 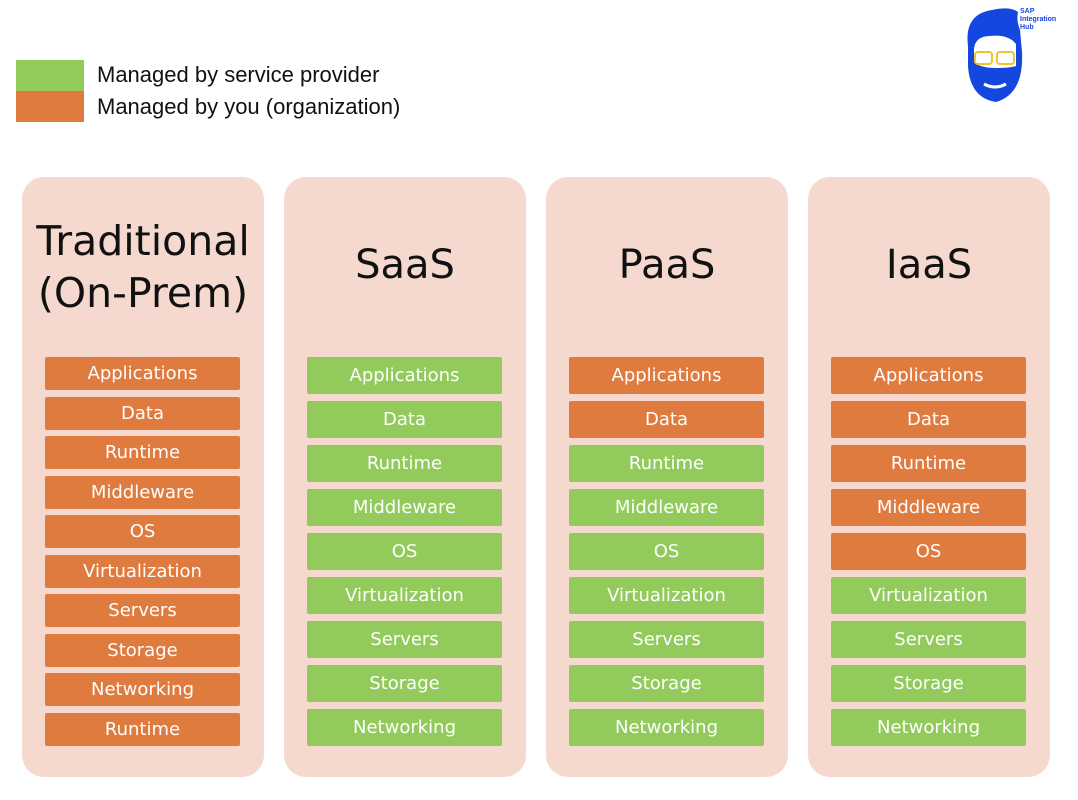 I want to click on column-title-line: Traditional, so click(x=143, y=241).